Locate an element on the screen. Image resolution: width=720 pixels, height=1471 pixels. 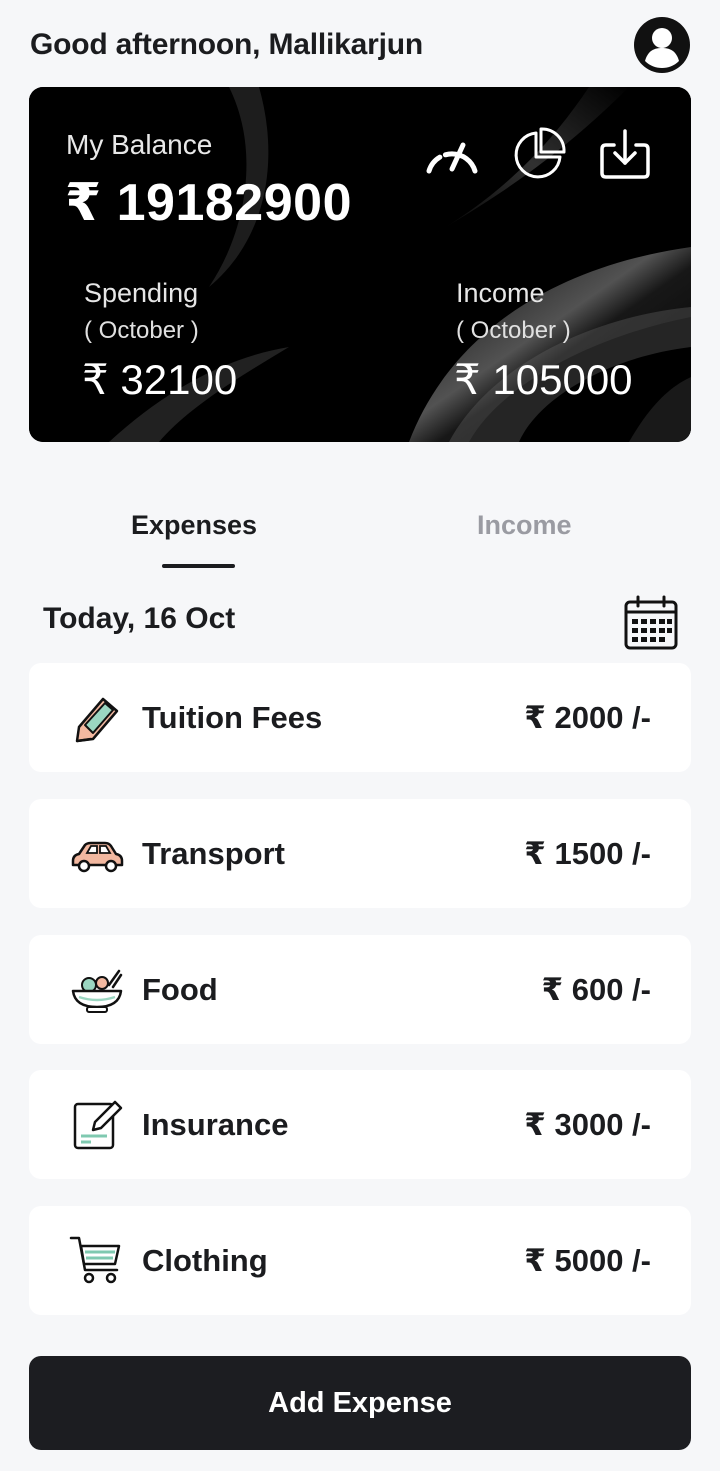
income-period: ( October ) is located at coordinates (513, 330).